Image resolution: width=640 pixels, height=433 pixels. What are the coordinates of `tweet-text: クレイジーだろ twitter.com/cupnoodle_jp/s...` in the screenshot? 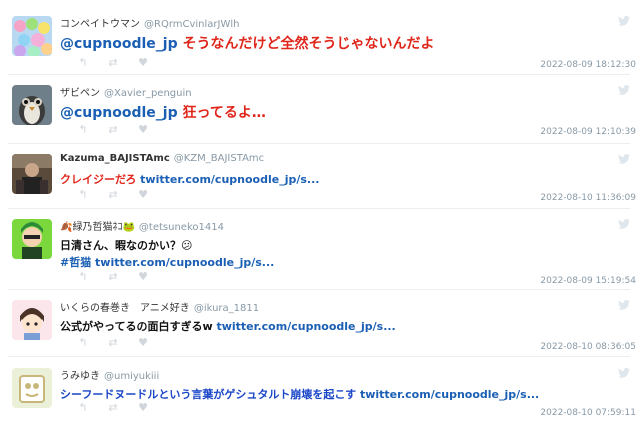 It's located at (189, 179).